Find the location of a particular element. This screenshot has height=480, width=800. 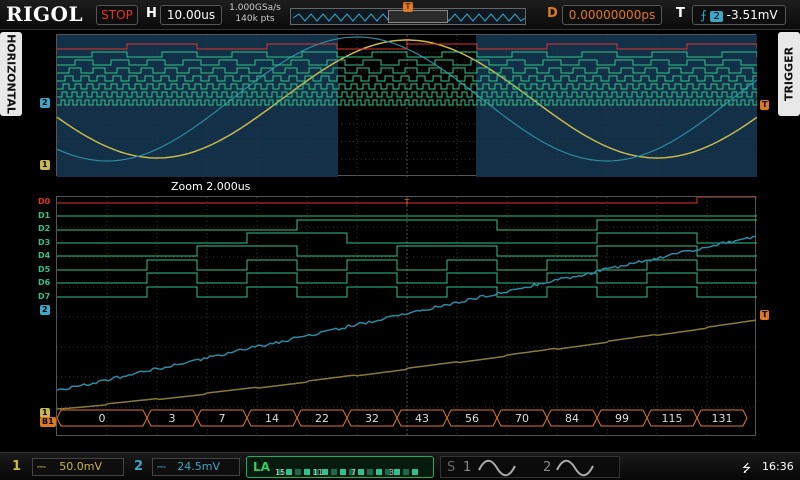

bus-value: 14 is located at coordinates (272, 418).